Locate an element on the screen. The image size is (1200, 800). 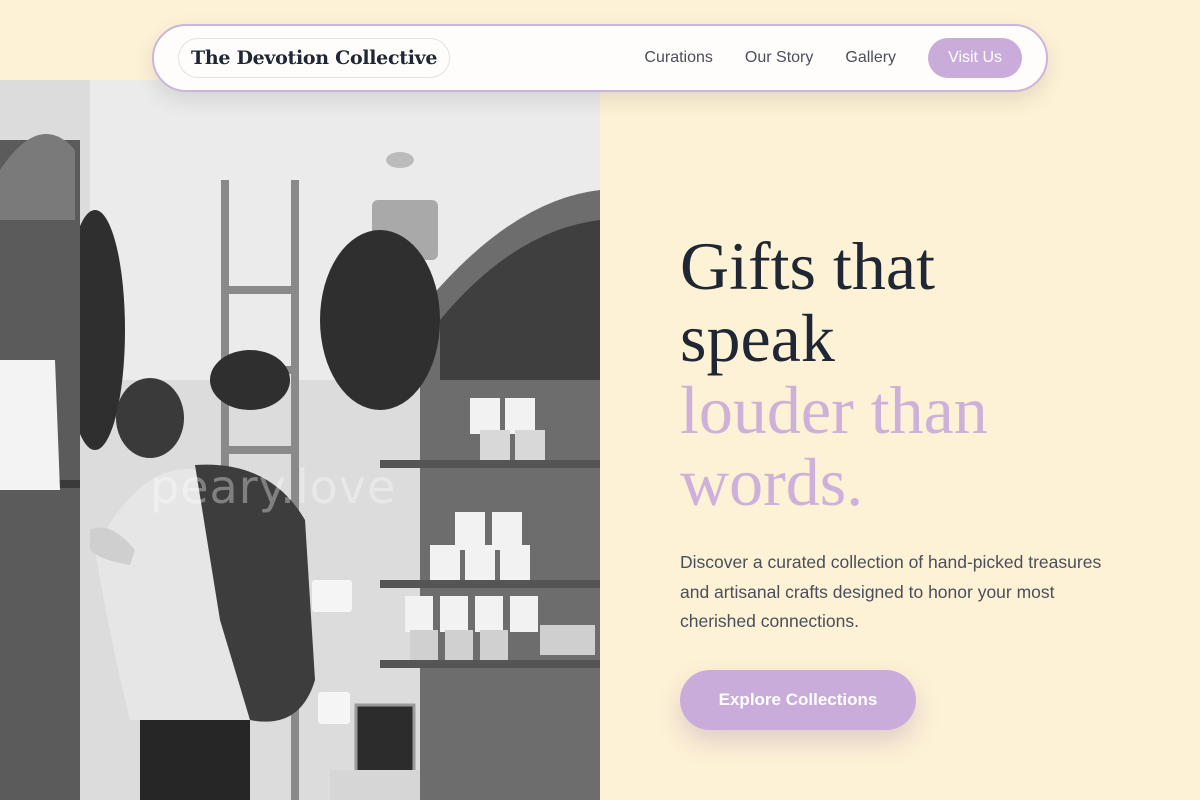
nav-link-our-story: Our Story is located at coordinates (779, 58).